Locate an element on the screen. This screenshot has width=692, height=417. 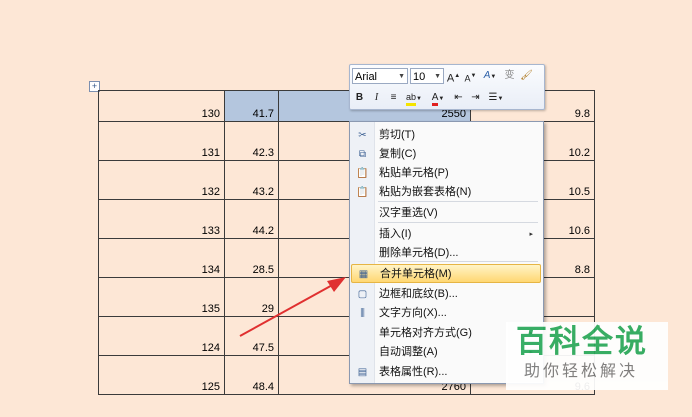
menu-item-label: 粘贴单元格(P) is located at coordinates (414, 173).